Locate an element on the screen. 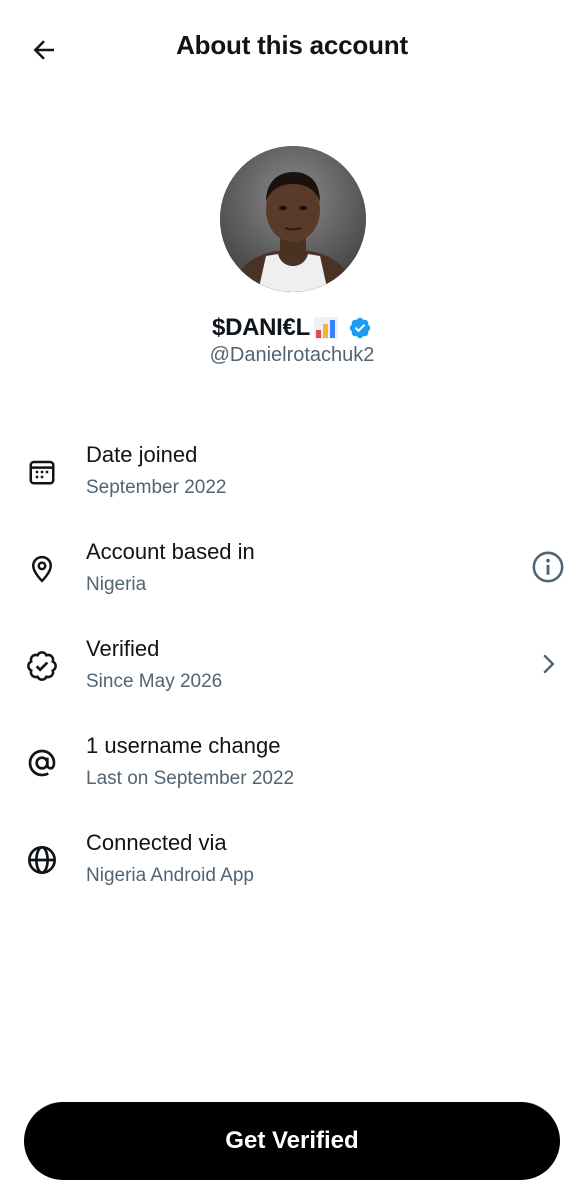  info-button is located at coordinates (548, 567).